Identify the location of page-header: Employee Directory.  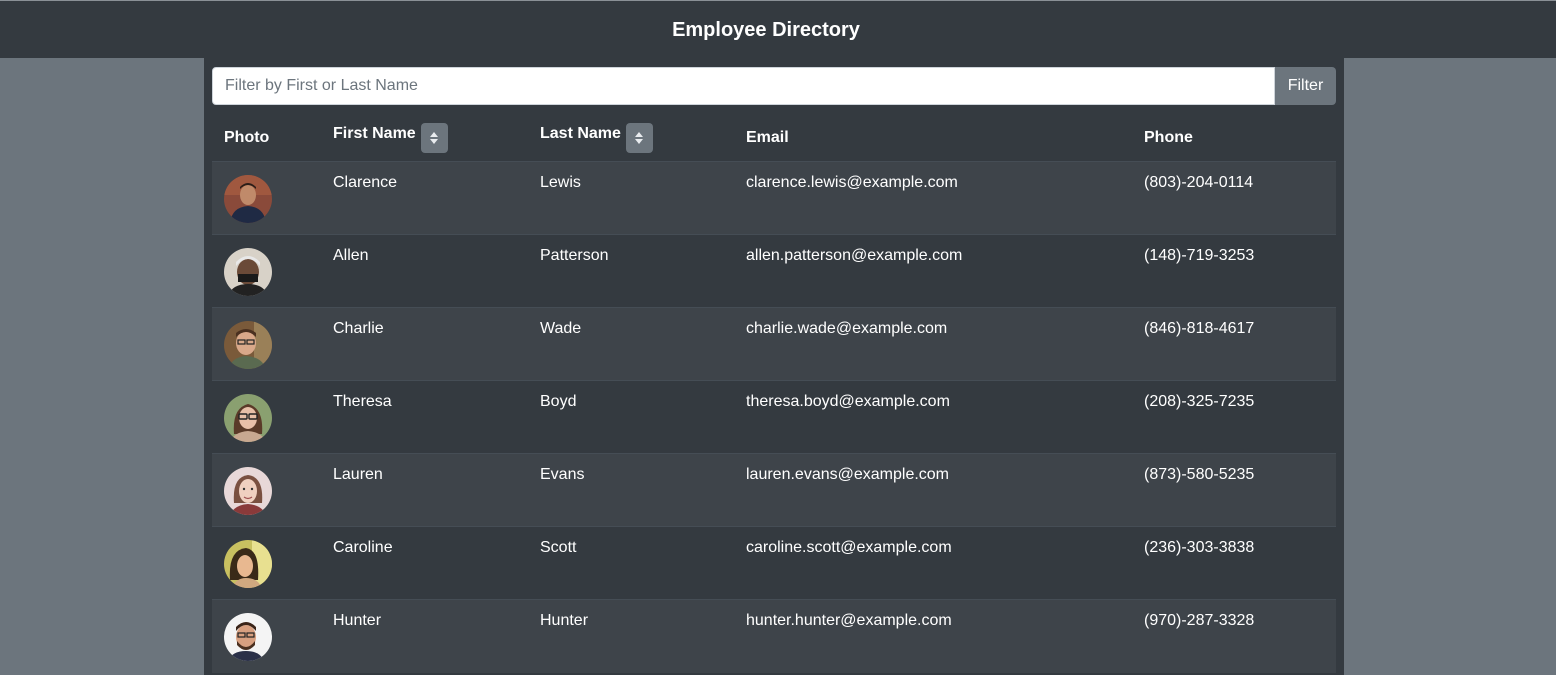
(778, 29).